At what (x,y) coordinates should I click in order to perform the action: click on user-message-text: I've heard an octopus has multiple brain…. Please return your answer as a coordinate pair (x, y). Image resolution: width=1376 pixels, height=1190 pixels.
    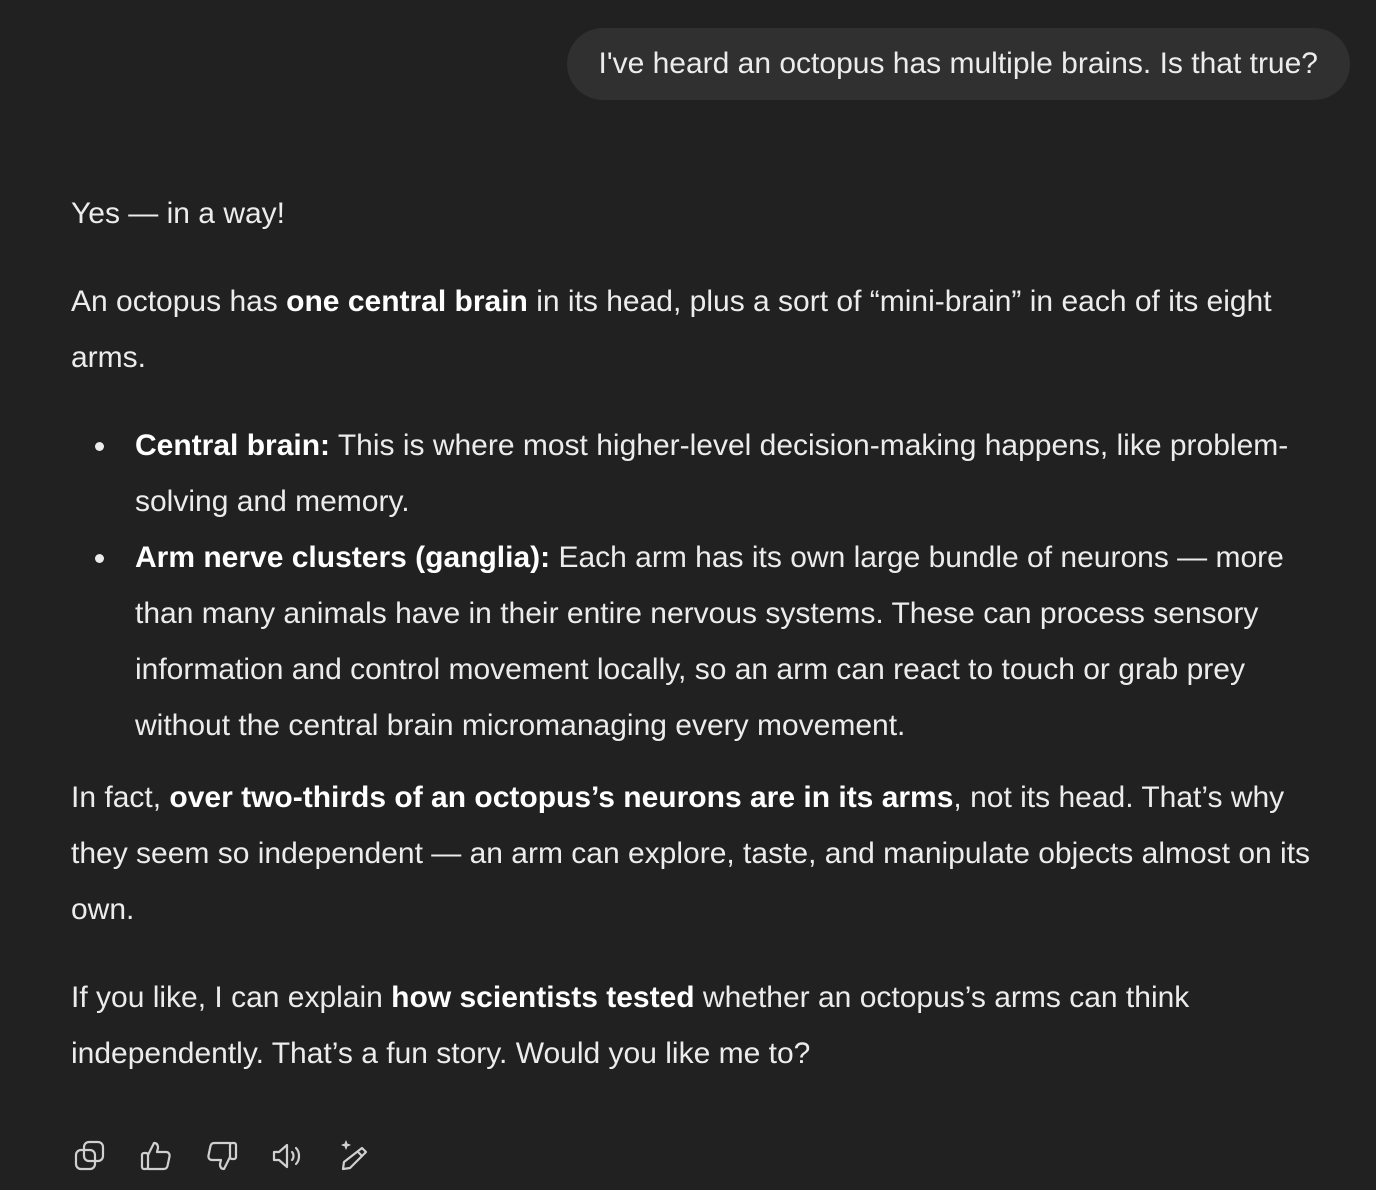
    Looking at the image, I should click on (958, 63).